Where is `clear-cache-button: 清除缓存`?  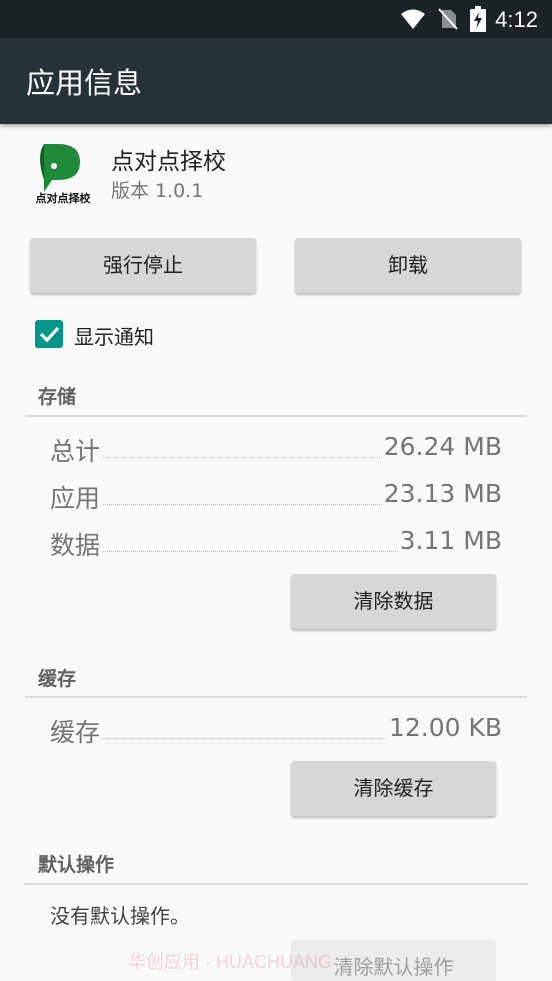 clear-cache-button: 清除缓存 is located at coordinates (393, 788).